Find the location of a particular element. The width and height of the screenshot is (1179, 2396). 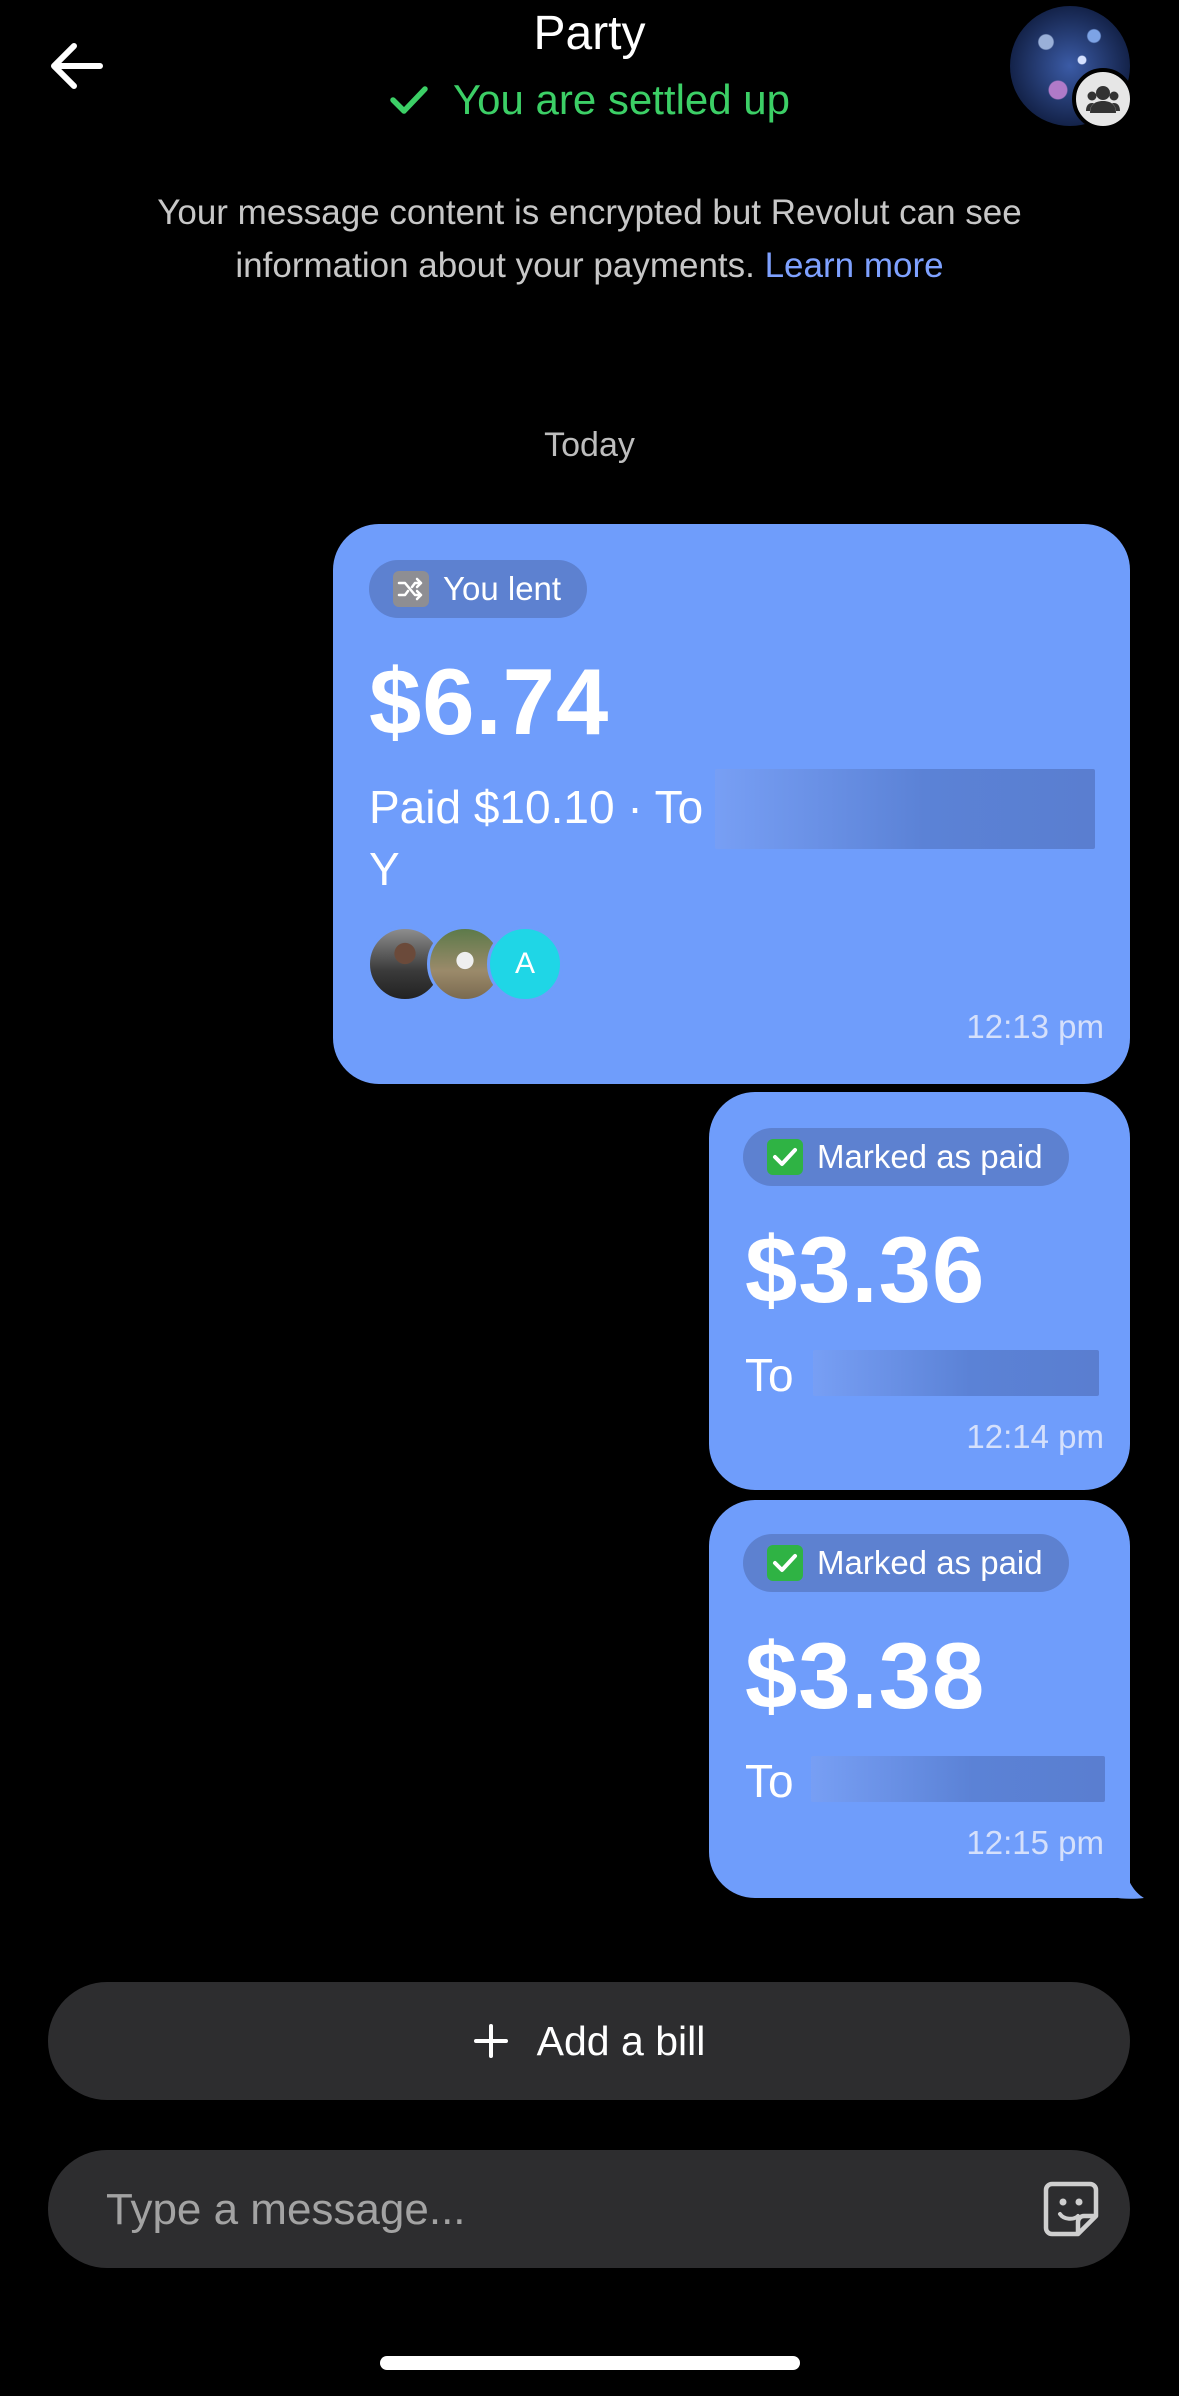

participant-initial-avatar: A is located at coordinates (525, 964).